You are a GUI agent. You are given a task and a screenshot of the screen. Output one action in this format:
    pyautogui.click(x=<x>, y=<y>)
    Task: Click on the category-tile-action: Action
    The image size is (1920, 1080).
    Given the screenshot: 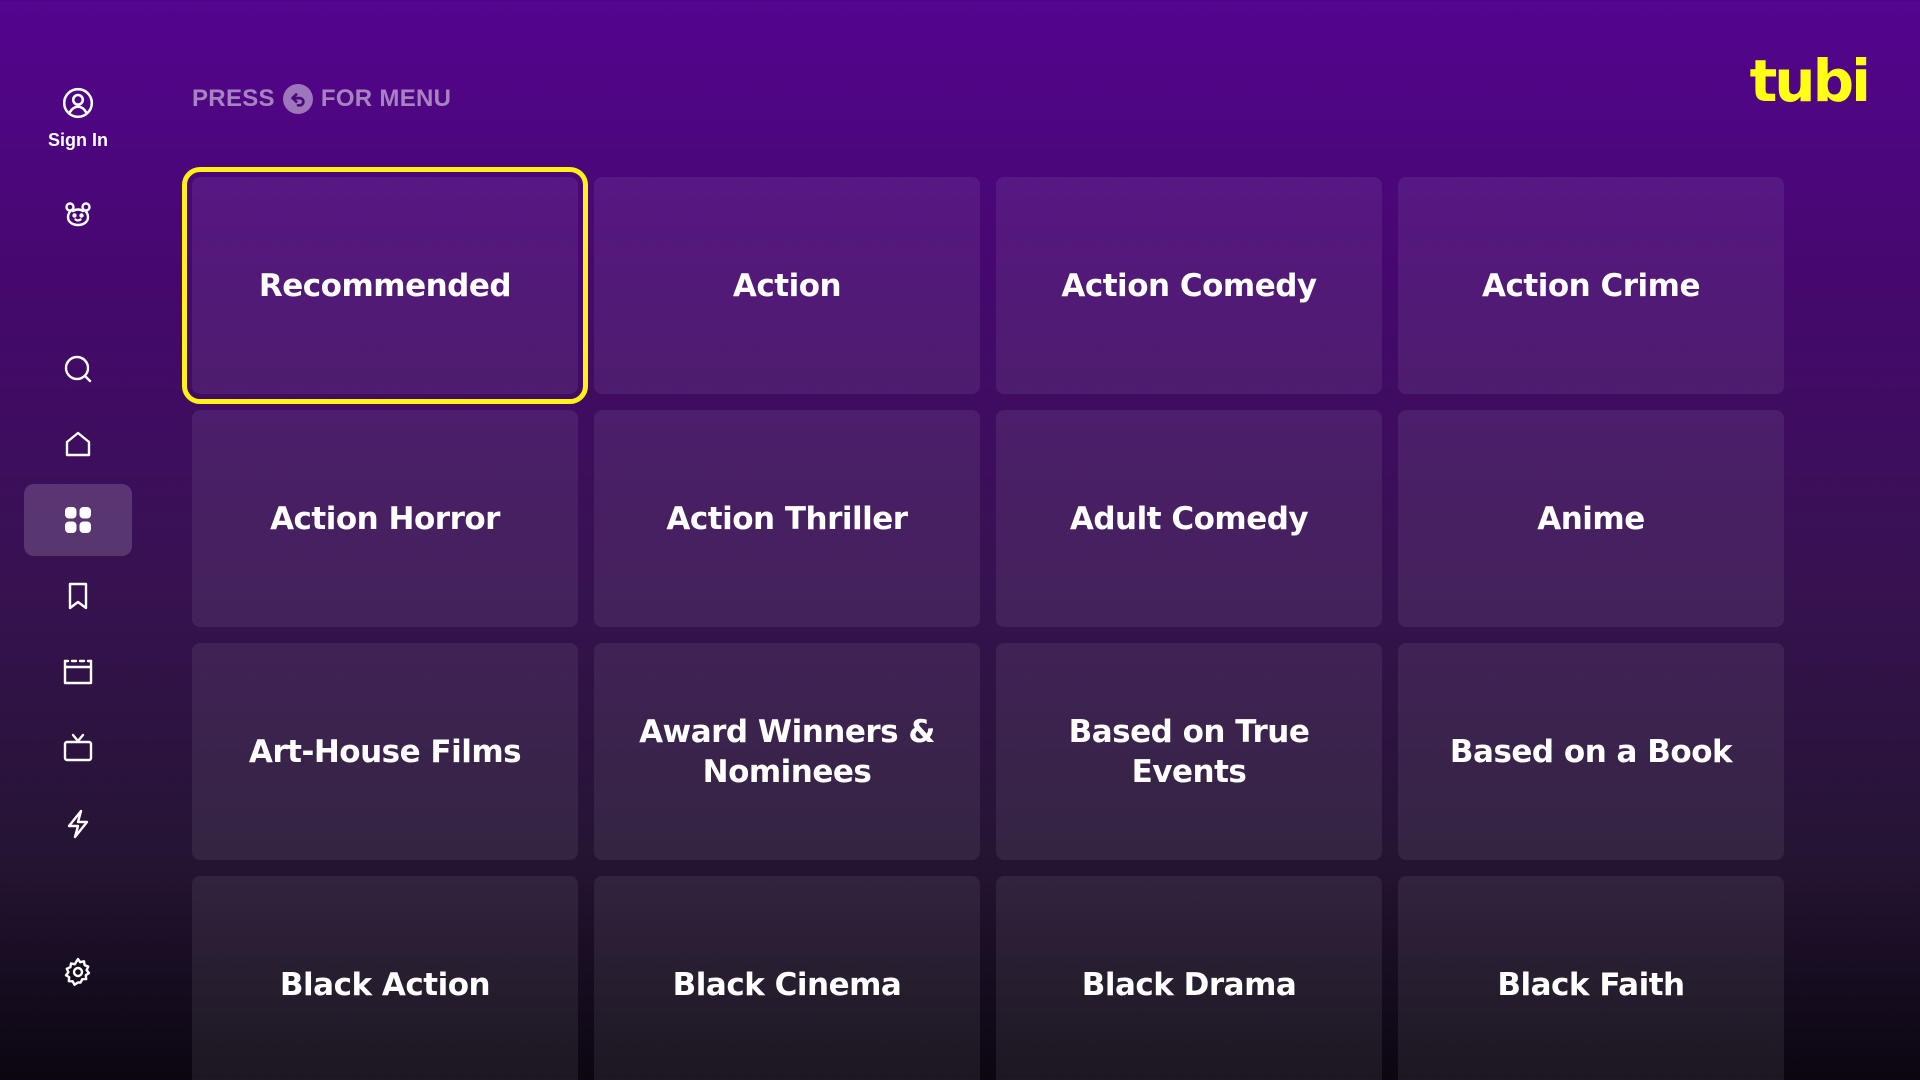 What is the action you would take?
    pyautogui.click(x=787, y=285)
    